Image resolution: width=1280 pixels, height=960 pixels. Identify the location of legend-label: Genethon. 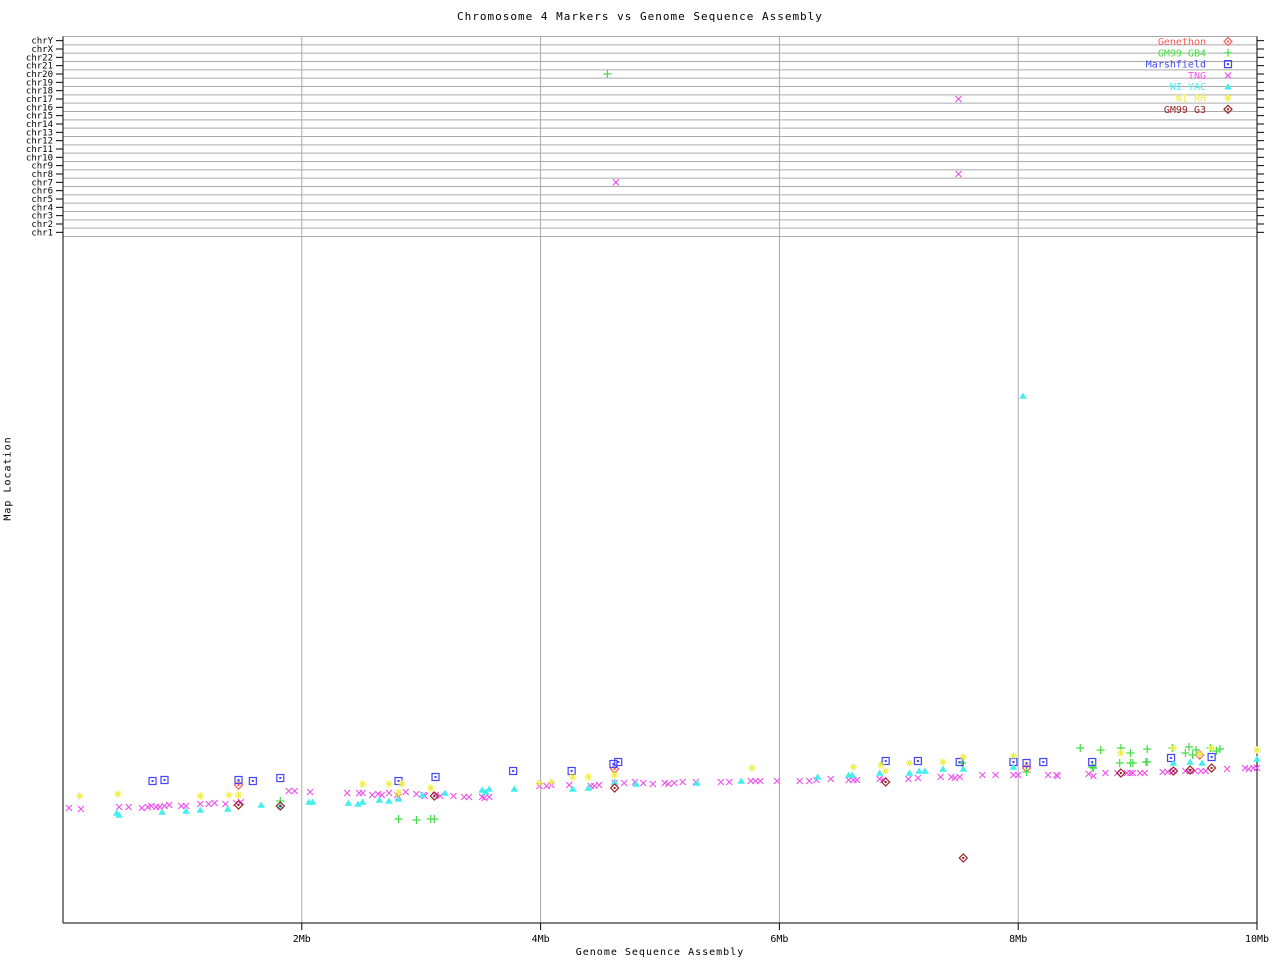
(1182, 42).